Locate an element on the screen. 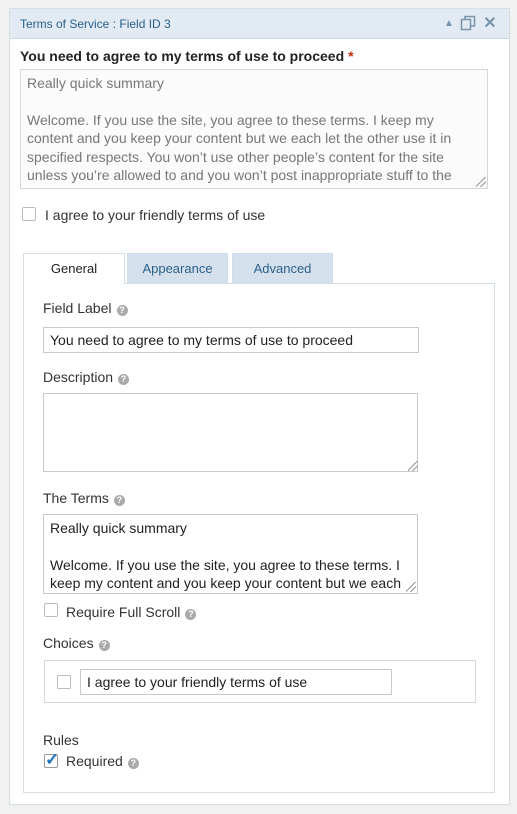 This screenshot has height=814, width=517. terms-heading: The Terms? is located at coordinates (84, 498).